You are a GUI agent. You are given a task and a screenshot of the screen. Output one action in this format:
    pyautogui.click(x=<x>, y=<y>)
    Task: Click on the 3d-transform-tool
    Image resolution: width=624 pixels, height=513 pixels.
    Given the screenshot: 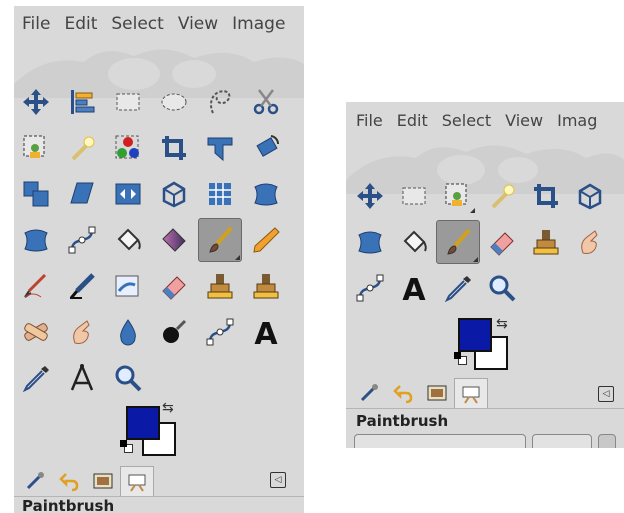 What is the action you would take?
    pyautogui.click(x=590, y=196)
    